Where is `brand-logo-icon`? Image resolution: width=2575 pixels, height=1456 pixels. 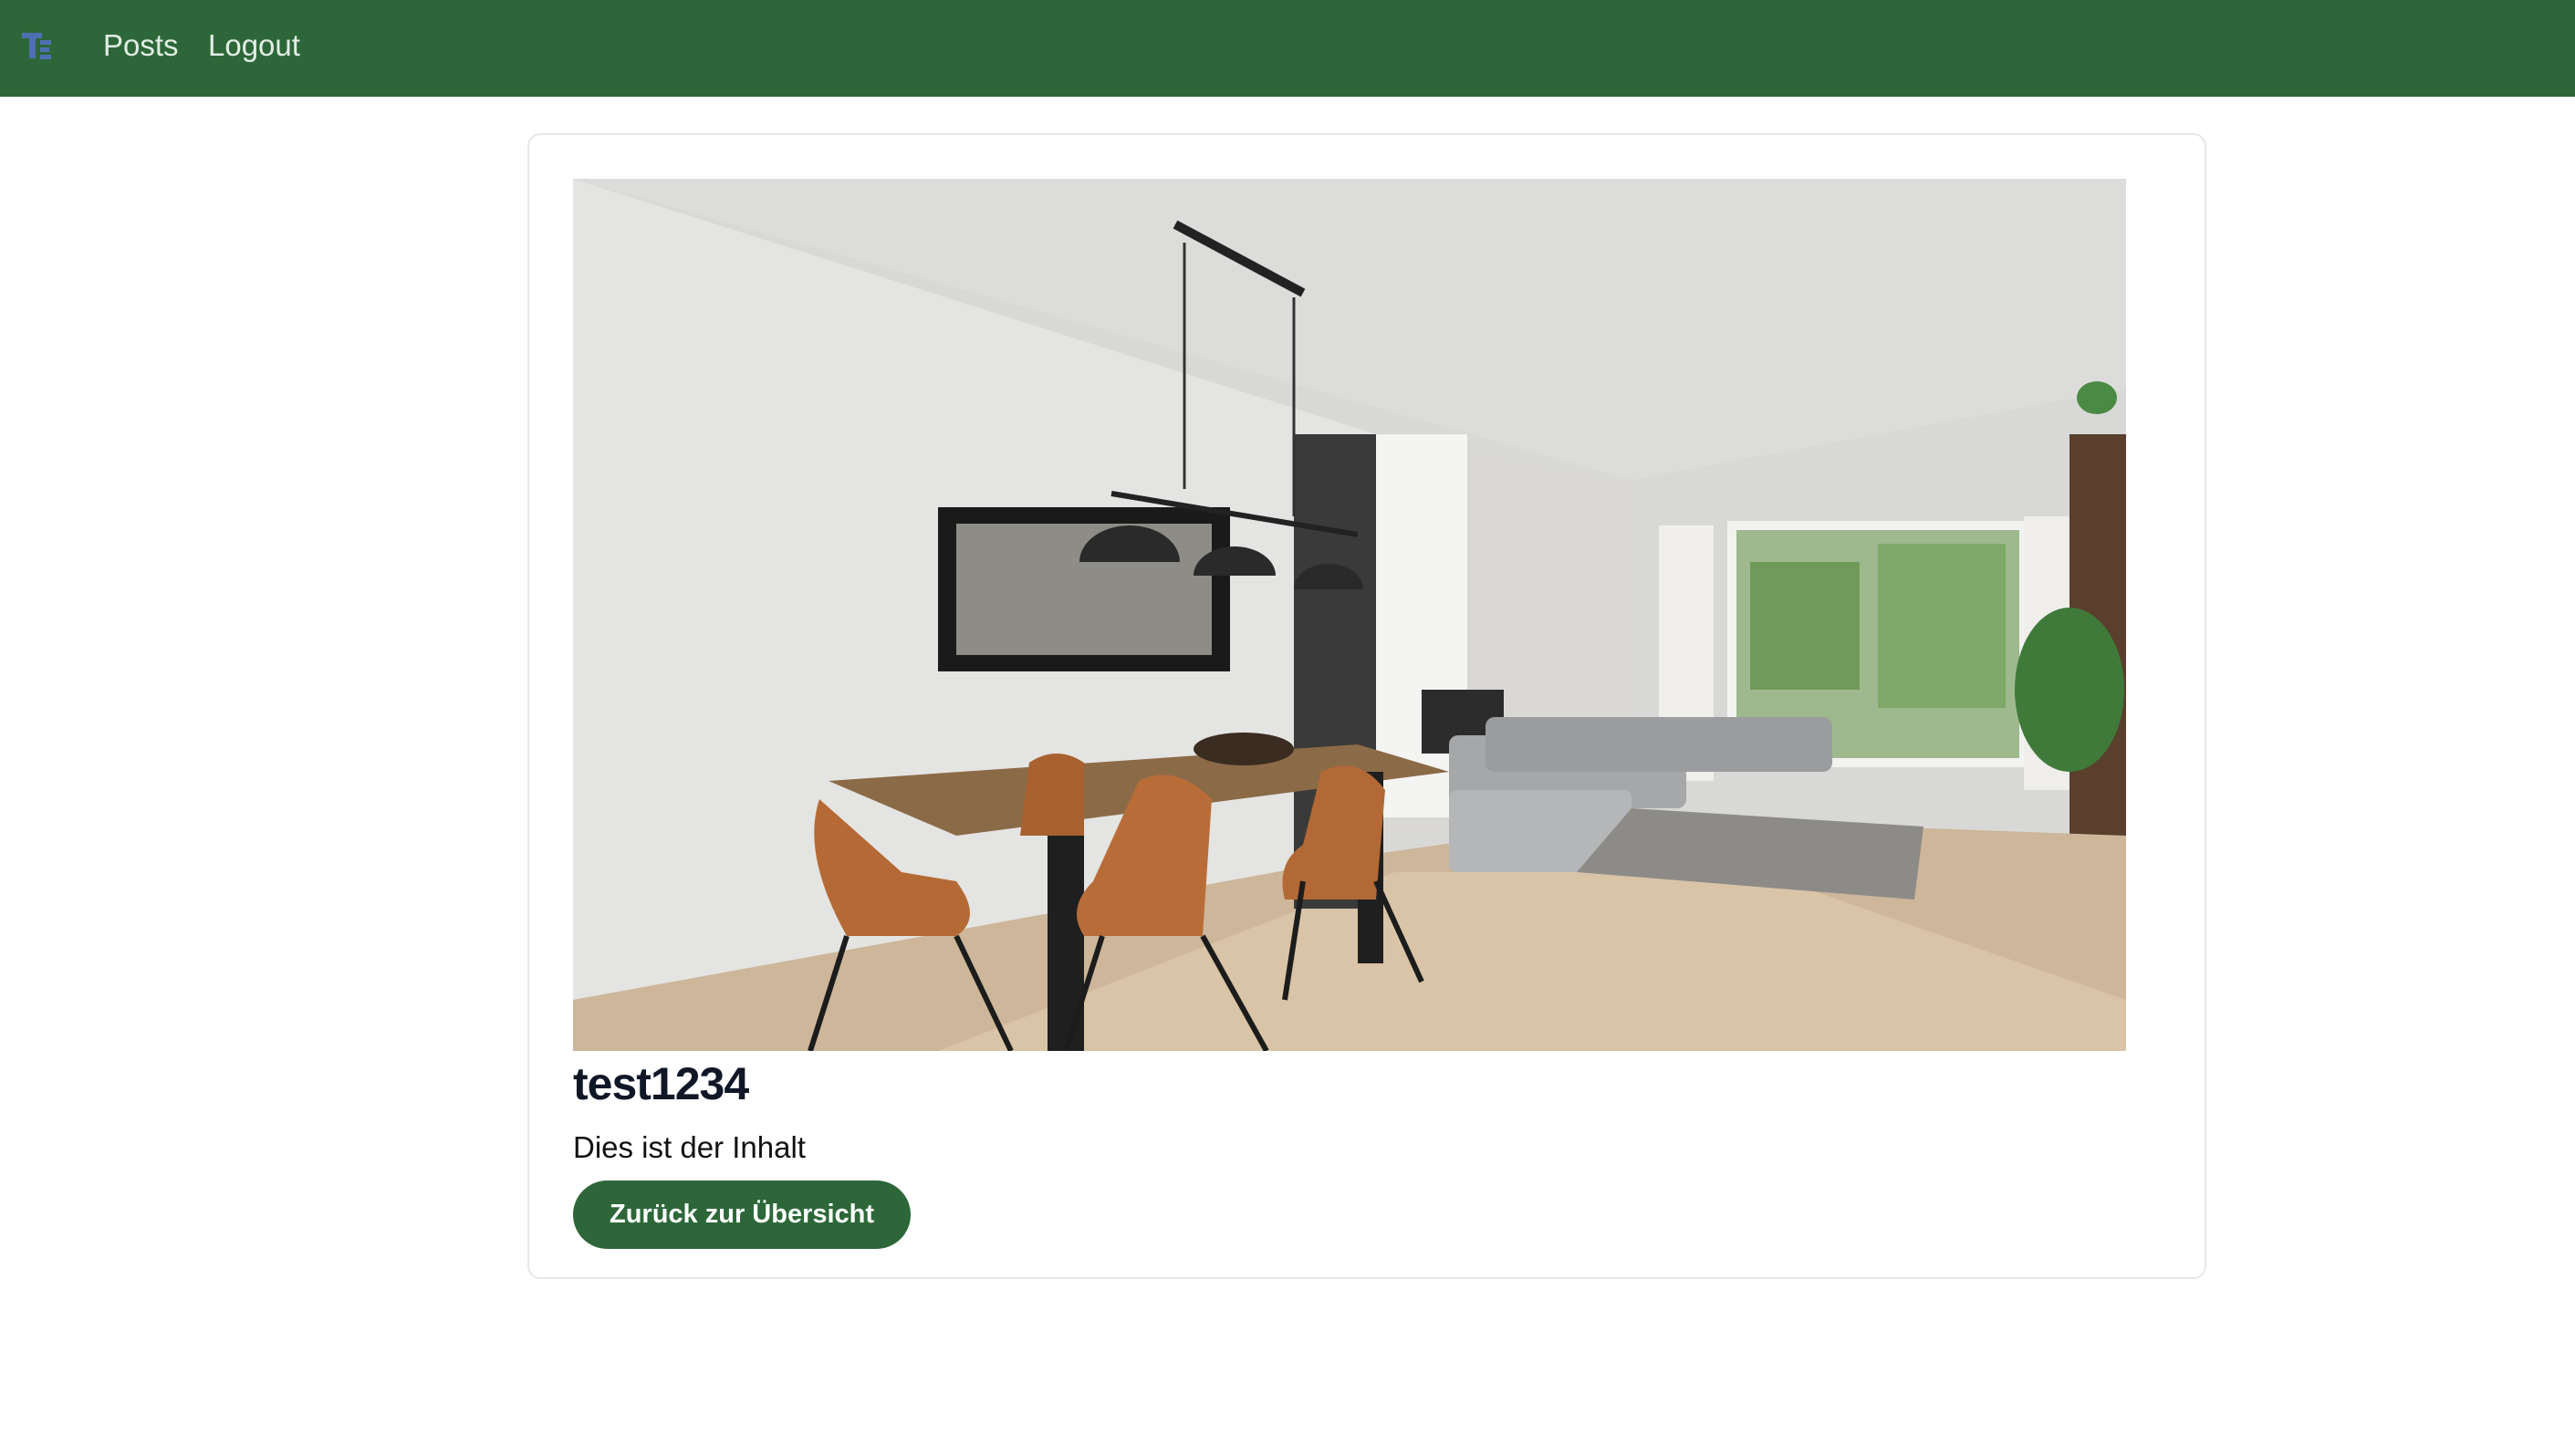 brand-logo-icon is located at coordinates (38, 46).